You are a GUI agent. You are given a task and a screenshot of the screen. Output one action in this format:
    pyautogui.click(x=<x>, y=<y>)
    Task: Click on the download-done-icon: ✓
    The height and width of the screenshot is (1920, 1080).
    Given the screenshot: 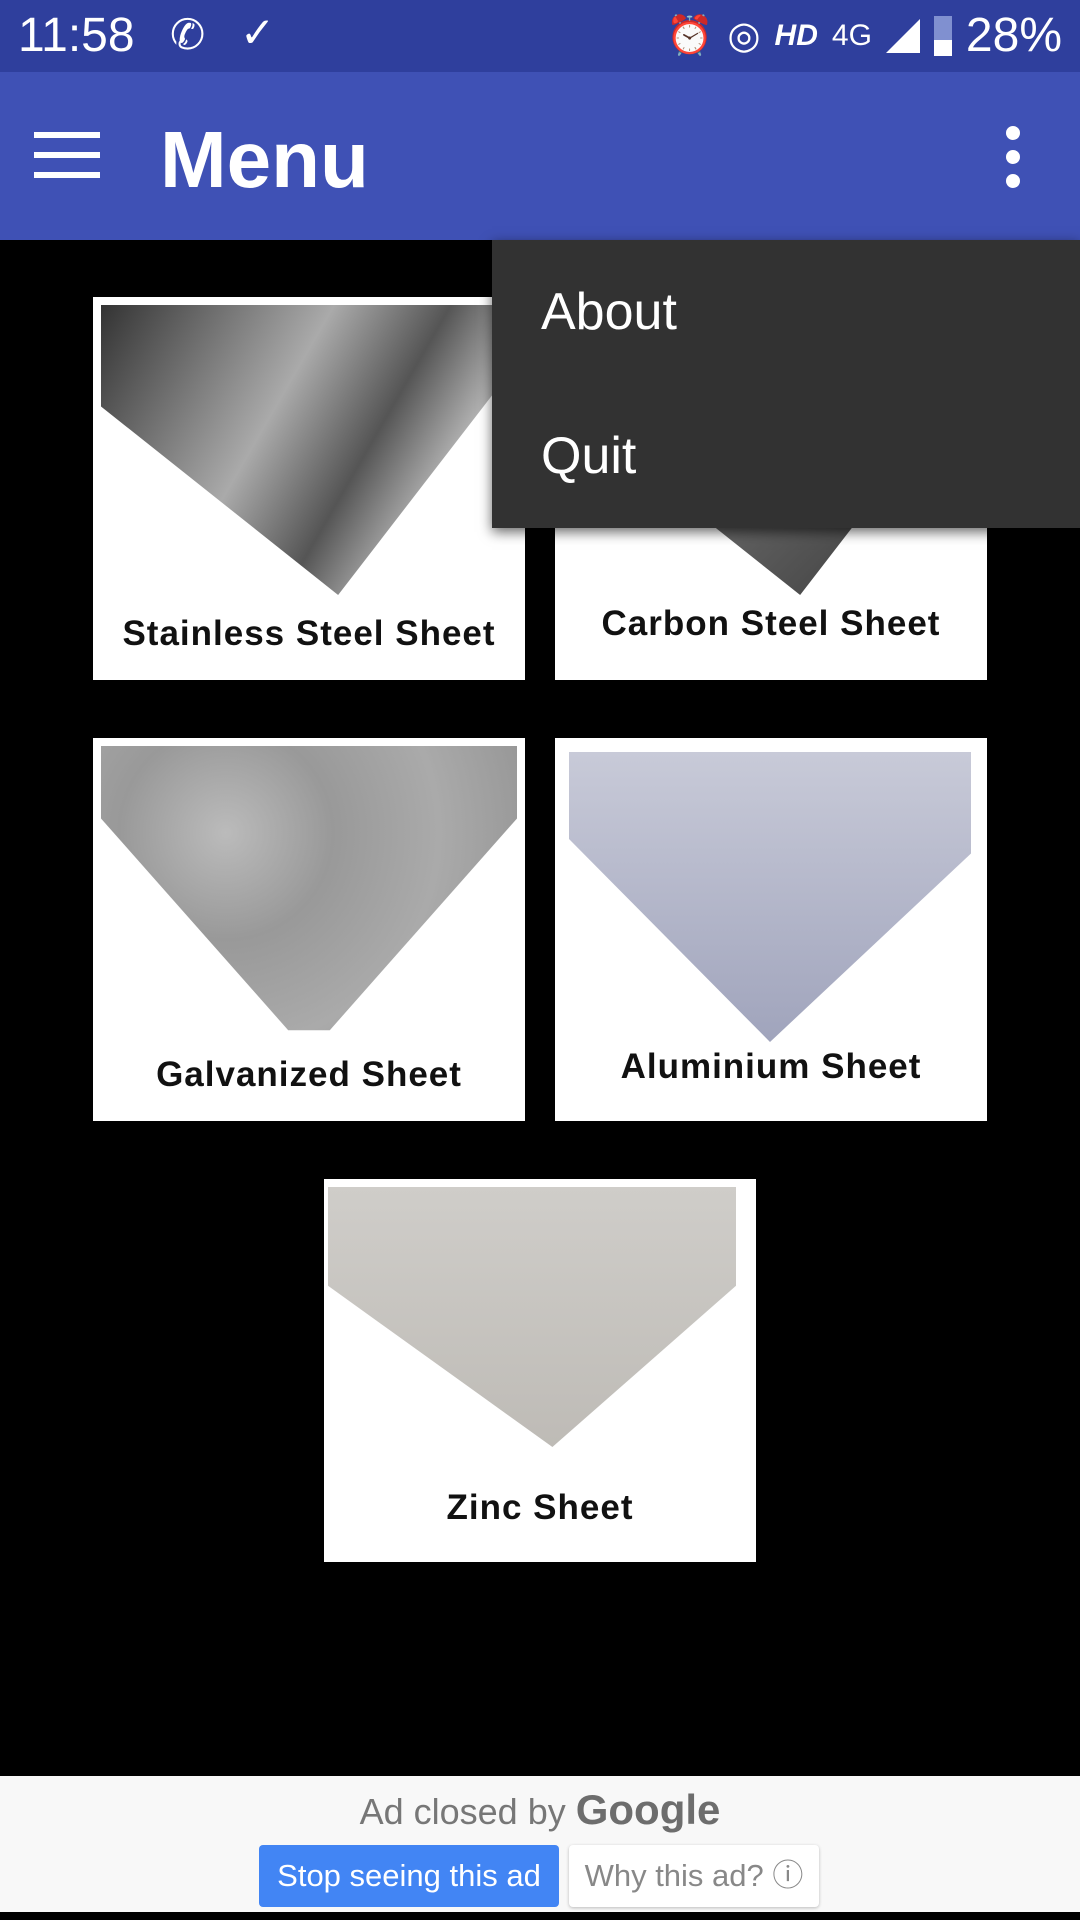 What is the action you would take?
    pyautogui.click(x=258, y=32)
    